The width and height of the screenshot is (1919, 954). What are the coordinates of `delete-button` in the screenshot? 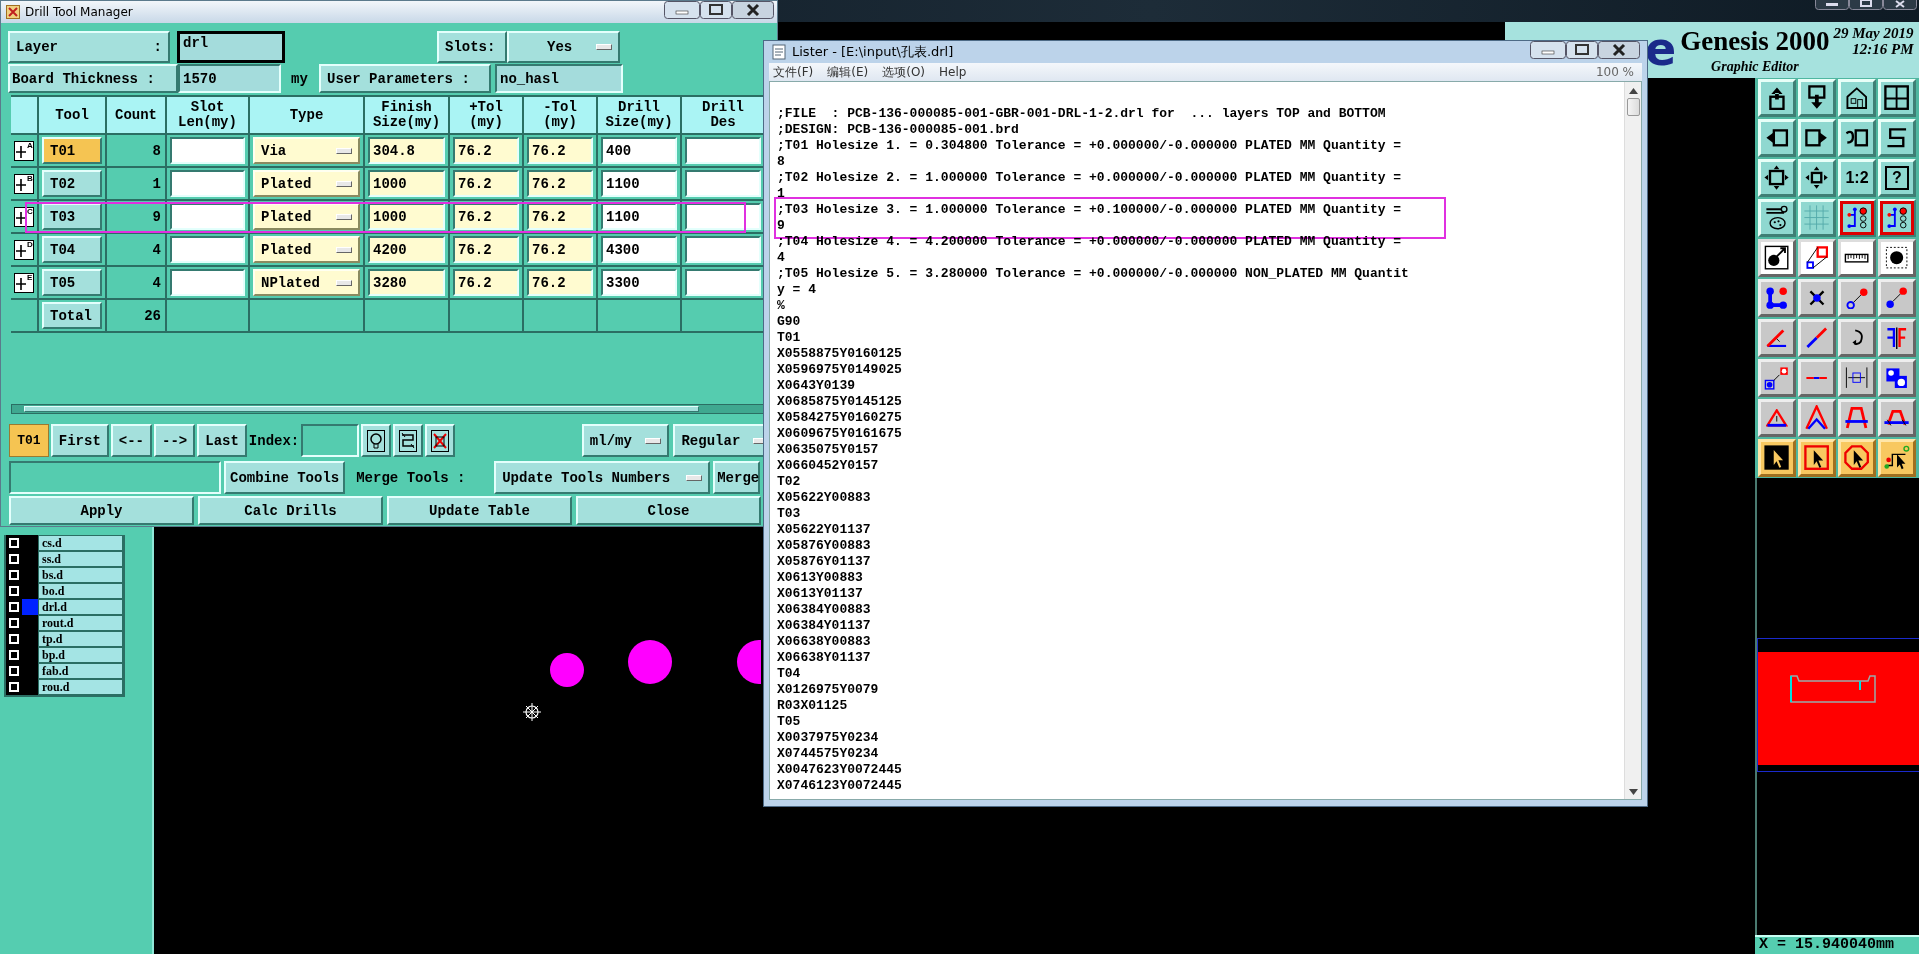 It's located at (440, 440).